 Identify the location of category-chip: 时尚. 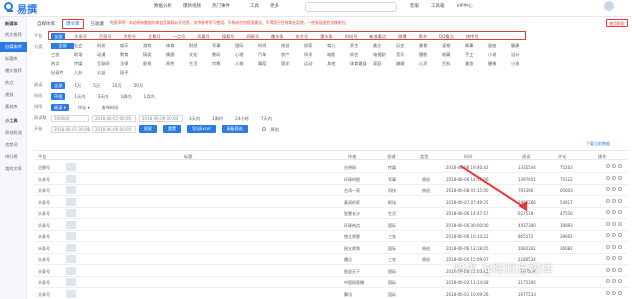
(269, 46).